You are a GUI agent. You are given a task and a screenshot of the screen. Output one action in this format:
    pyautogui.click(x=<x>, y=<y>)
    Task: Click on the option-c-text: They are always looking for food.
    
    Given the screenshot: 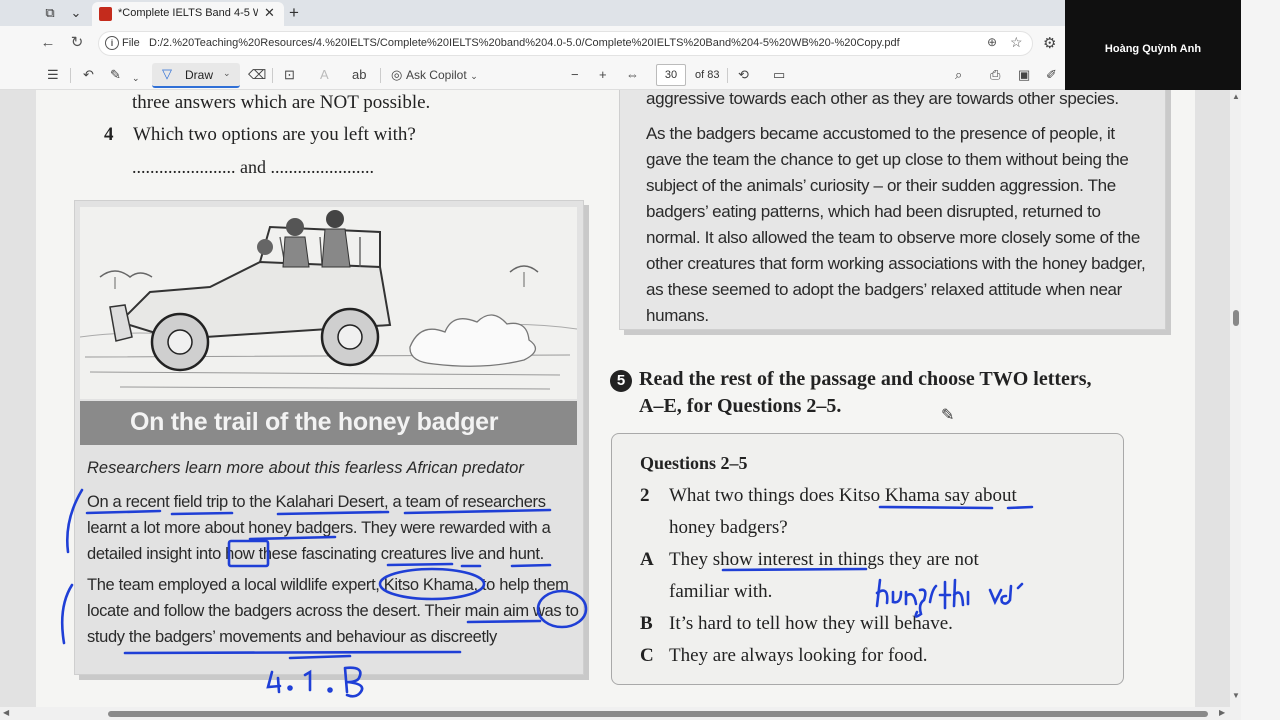 What is the action you would take?
    pyautogui.click(x=798, y=655)
    